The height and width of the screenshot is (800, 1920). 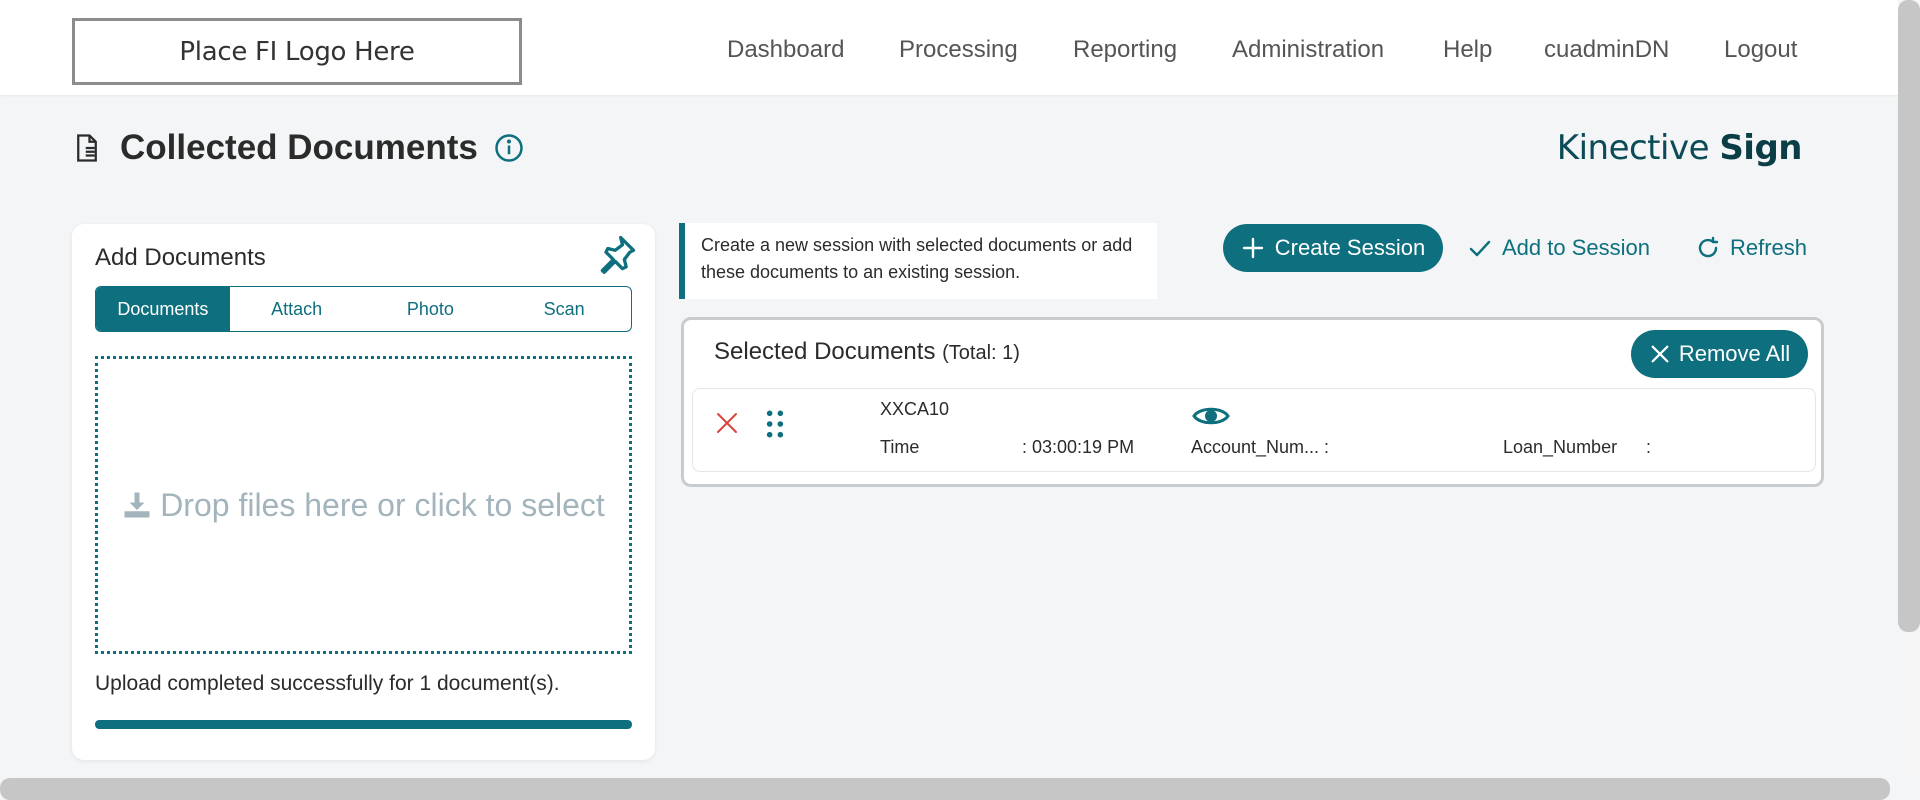 I want to click on page-title: Collected Documents, so click(x=299, y=147).